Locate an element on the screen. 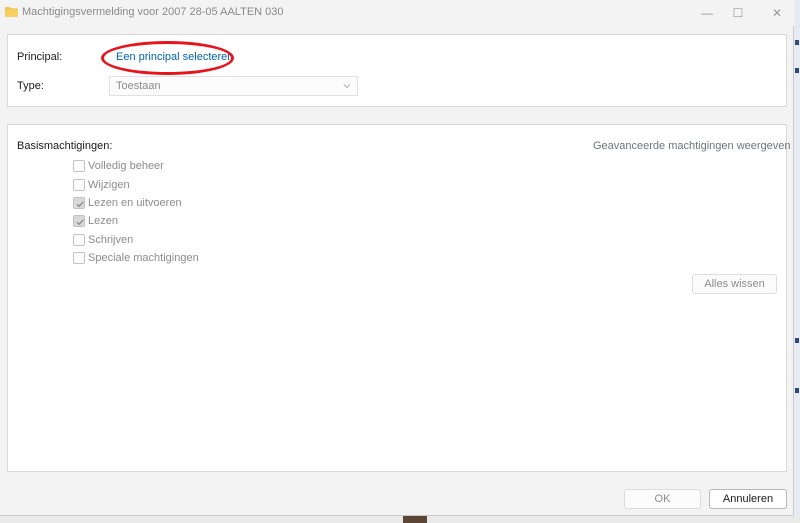  chevron-down-icon is located at coordinates (347, 86).